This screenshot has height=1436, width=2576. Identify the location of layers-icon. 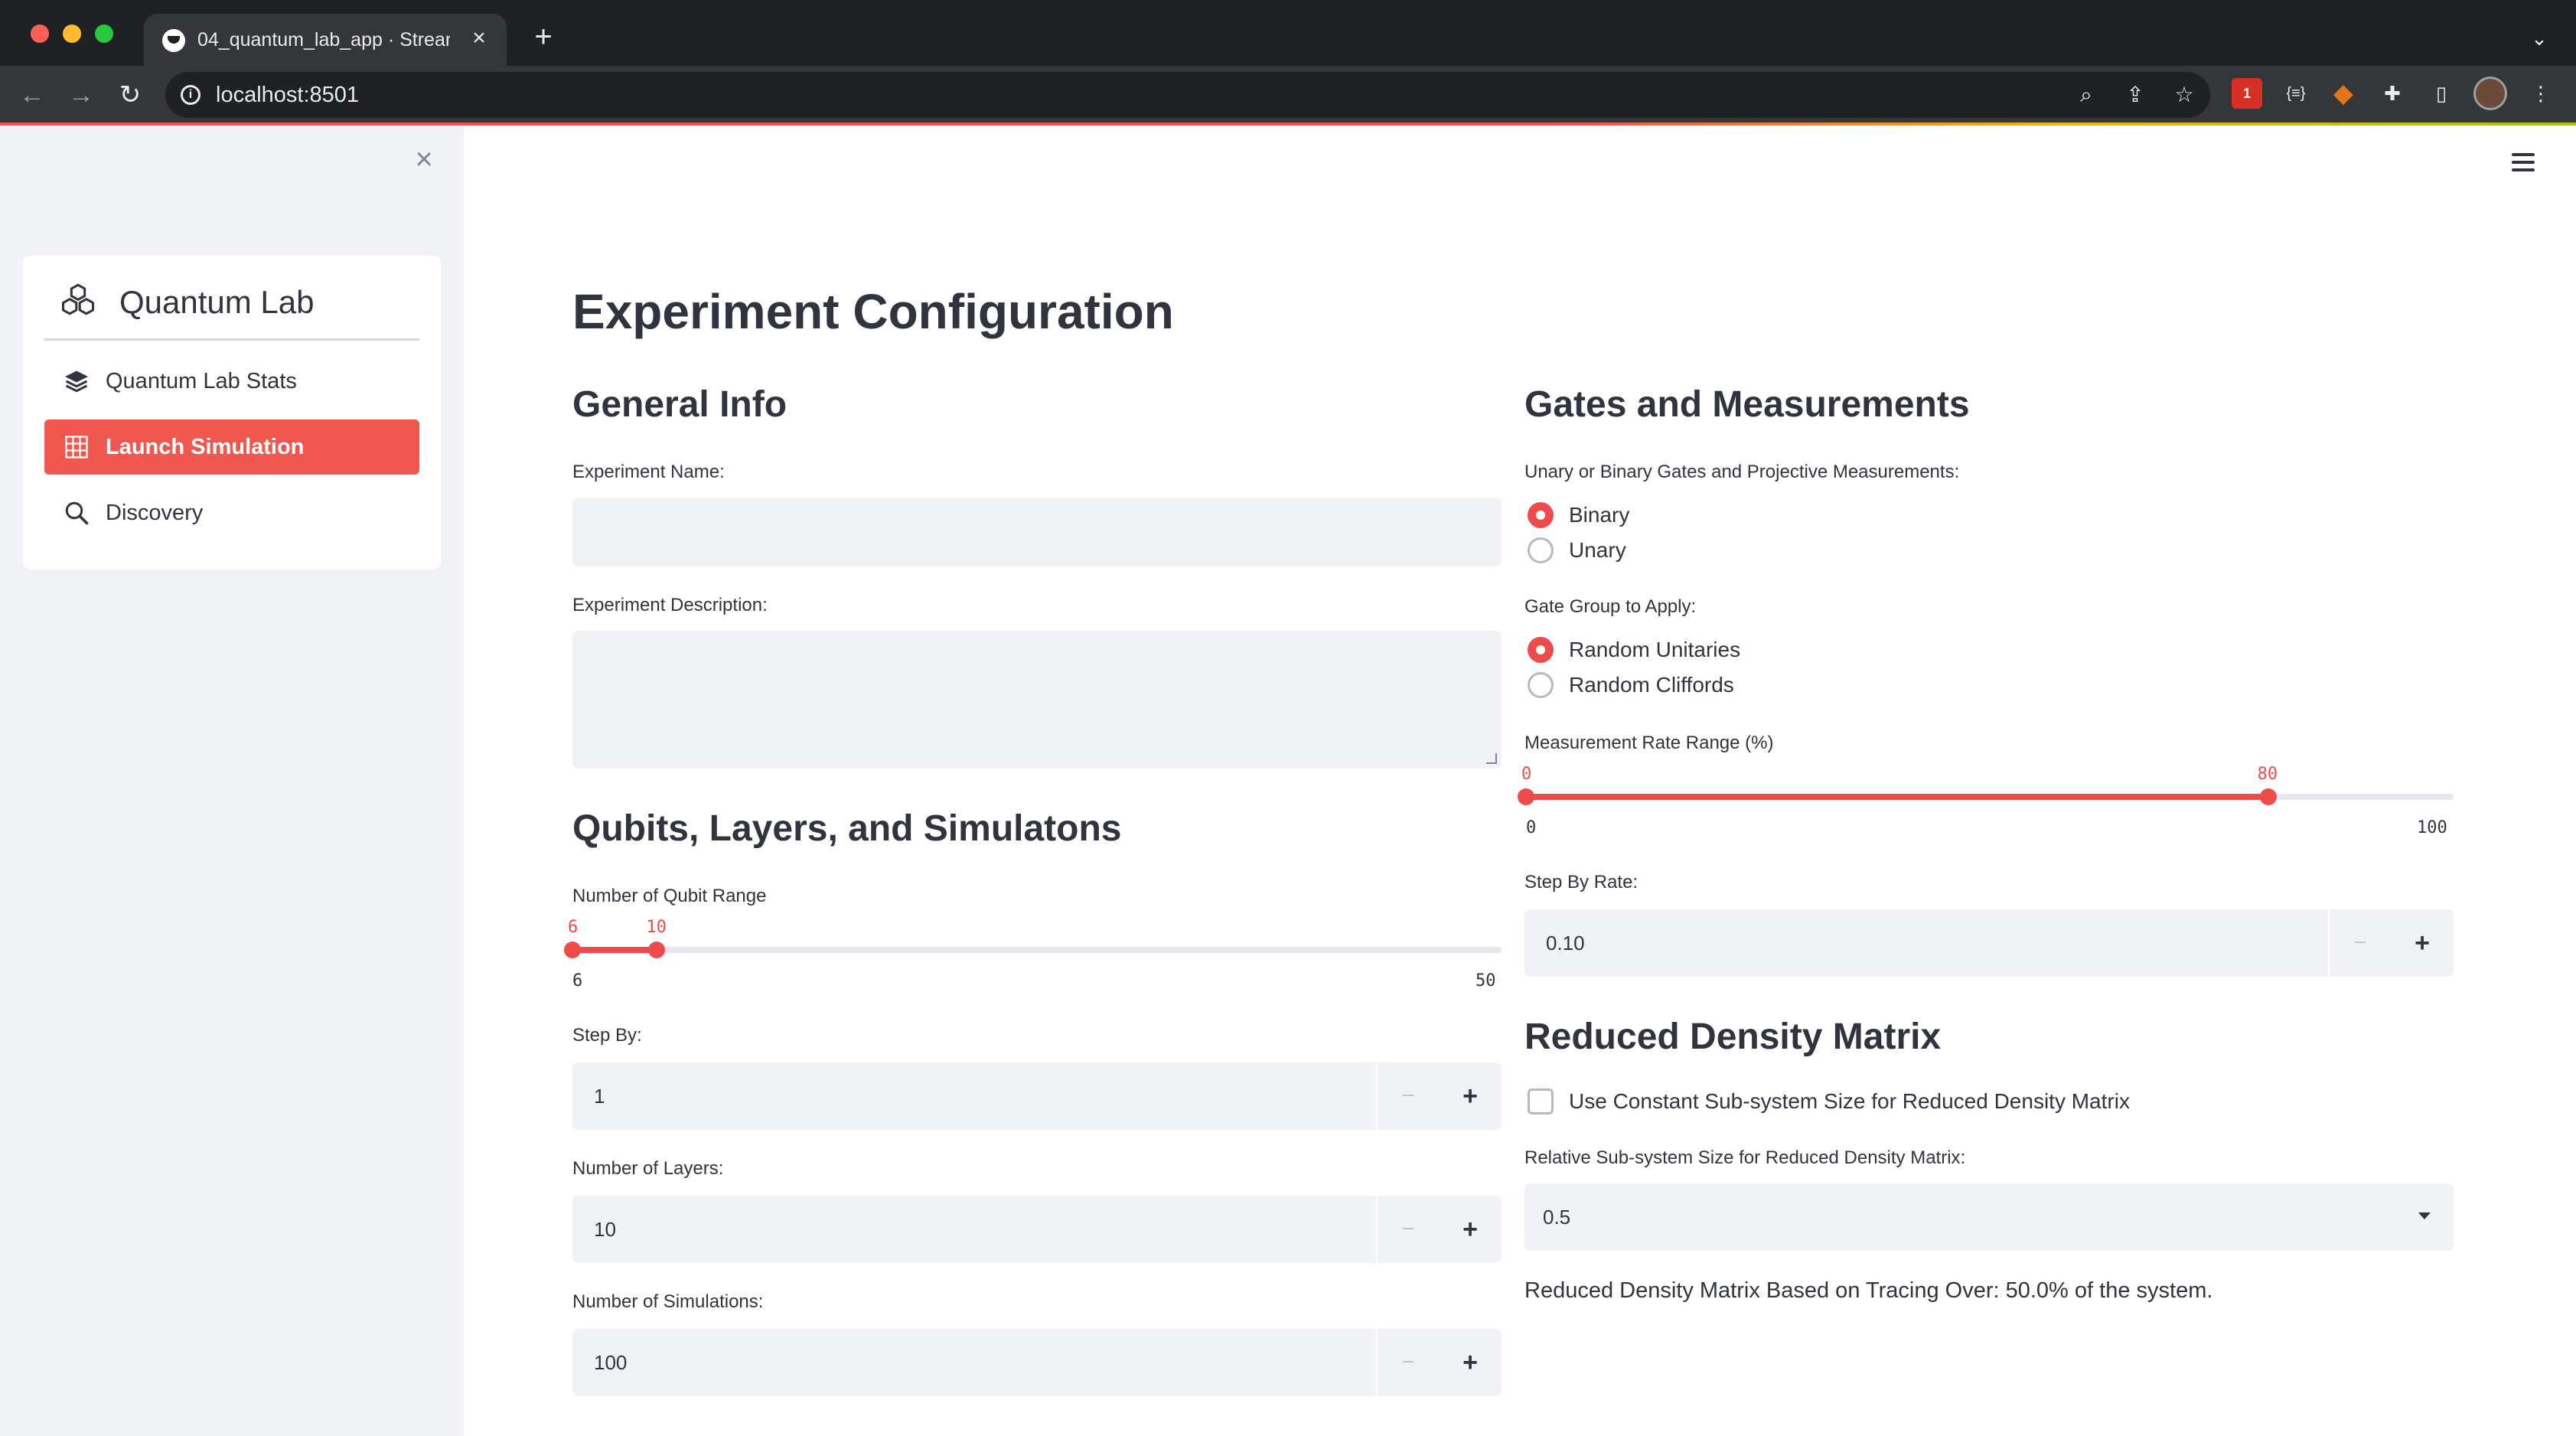
(76, 381).